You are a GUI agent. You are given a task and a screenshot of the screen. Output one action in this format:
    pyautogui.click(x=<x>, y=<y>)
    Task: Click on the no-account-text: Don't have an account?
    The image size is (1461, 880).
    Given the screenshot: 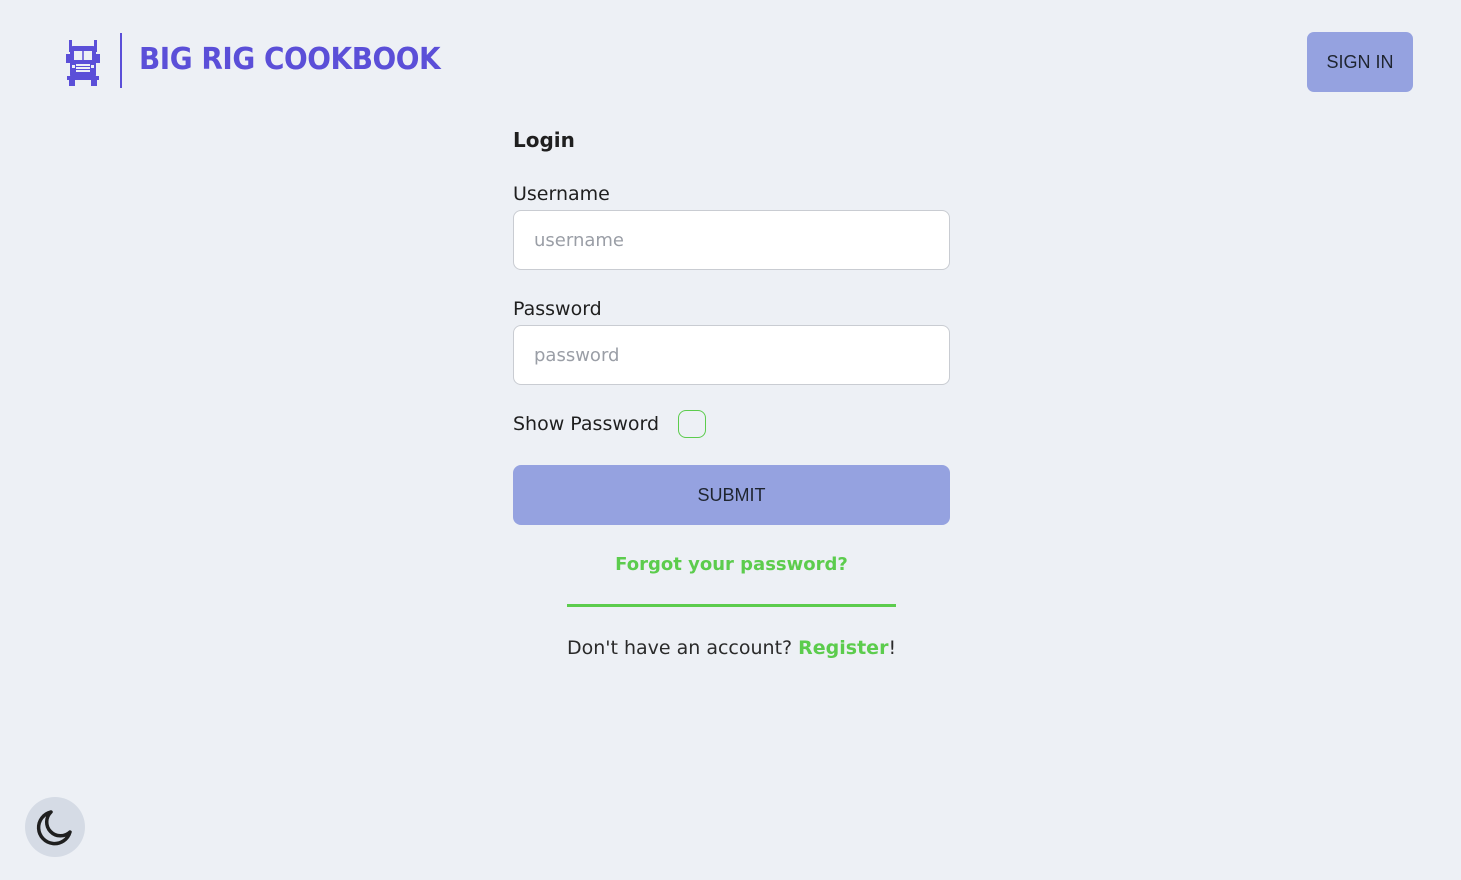 What is the action you would take?
    pyautogui.click(x=682, y=648)
    